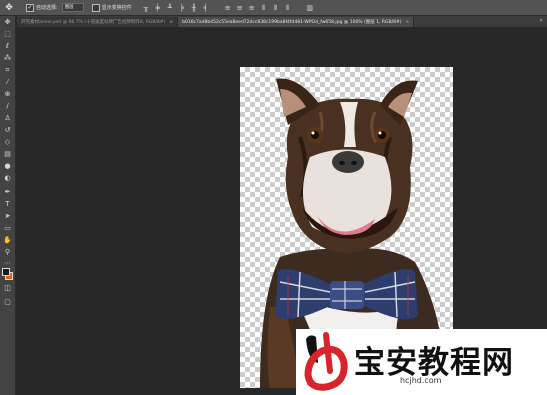  Describe the element at coordinates (252, 8) in the screenshot. I see `distribute-bottom-icon: ≡` at that location.